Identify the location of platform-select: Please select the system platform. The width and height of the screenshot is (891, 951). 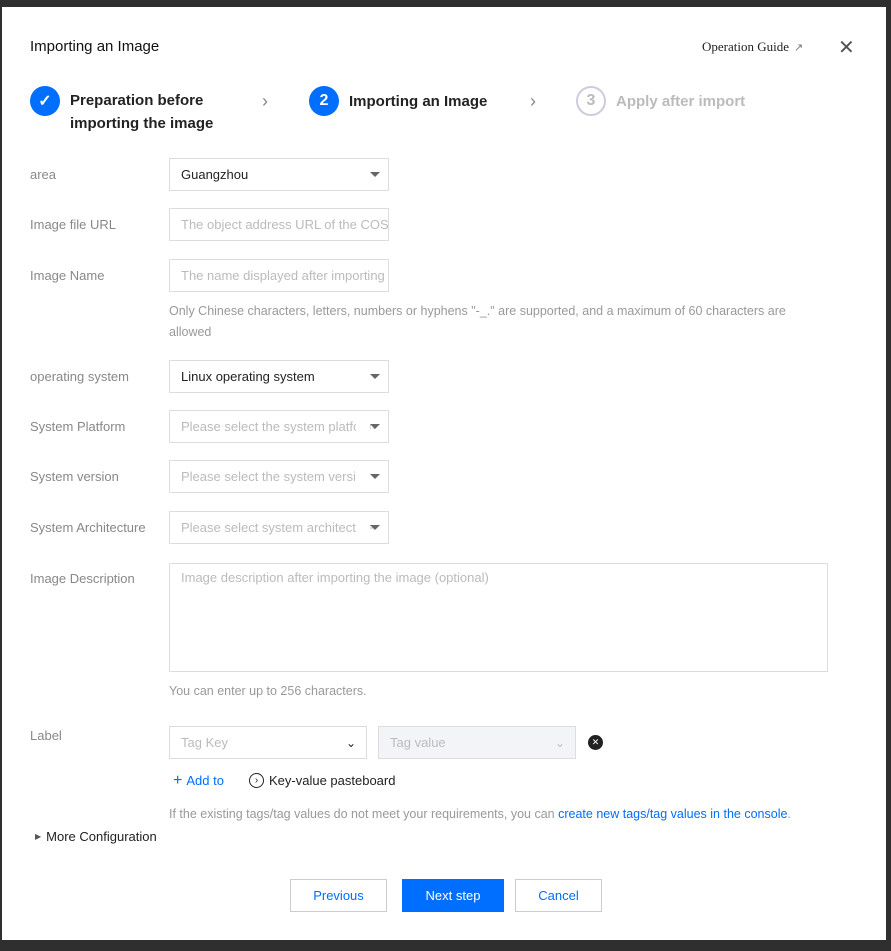
(279, 426).